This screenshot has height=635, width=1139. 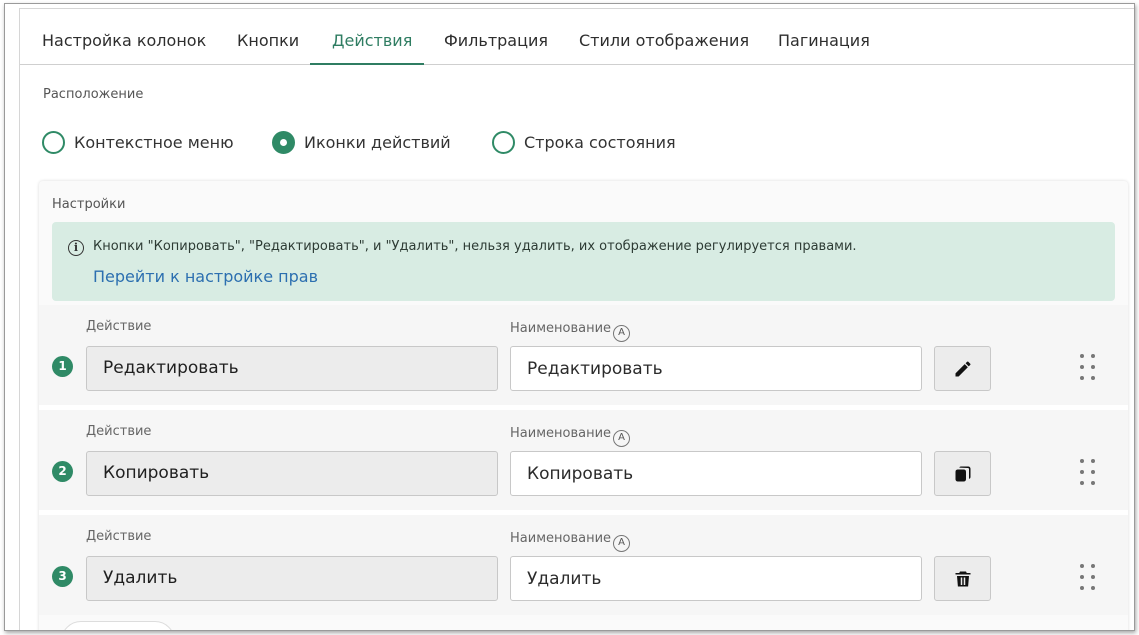 I want to click on tab-buttons: Кнопки, so click(x=268, y=40).